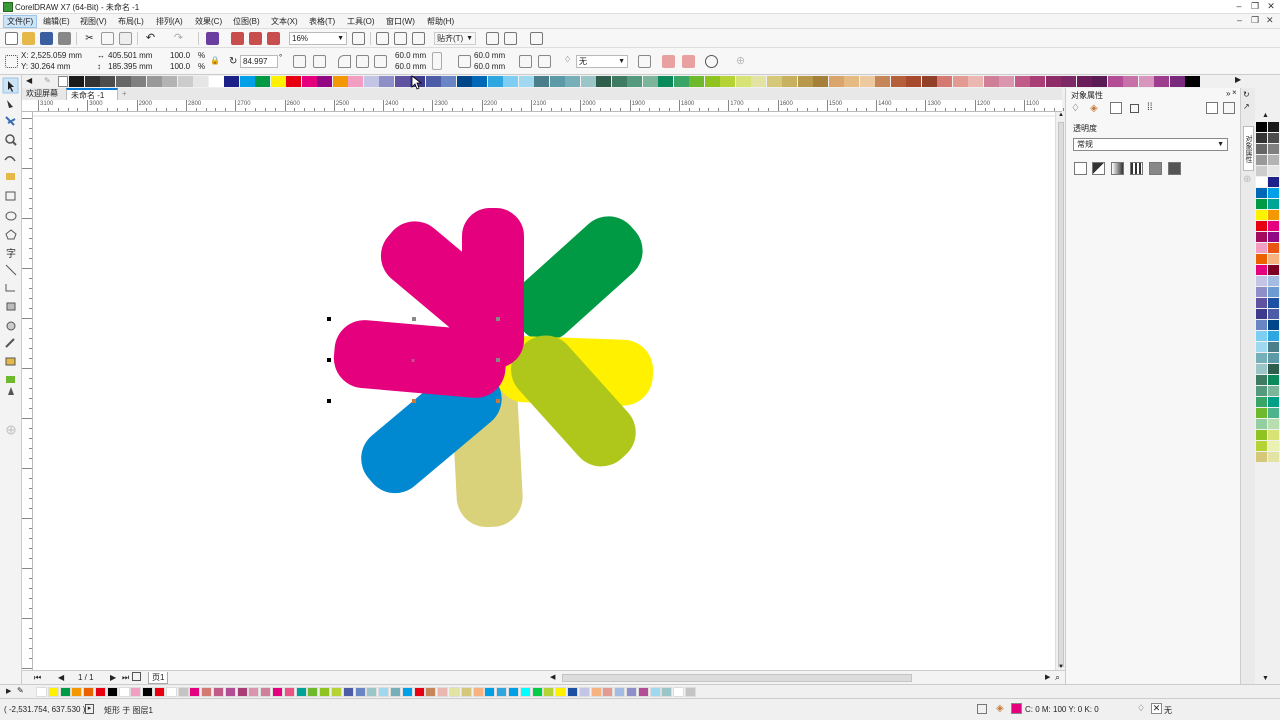  What do you see at coordinates (10, 159) in the screenshot?
I see `freehand-tool-icon` at bounding box center [10, 159].